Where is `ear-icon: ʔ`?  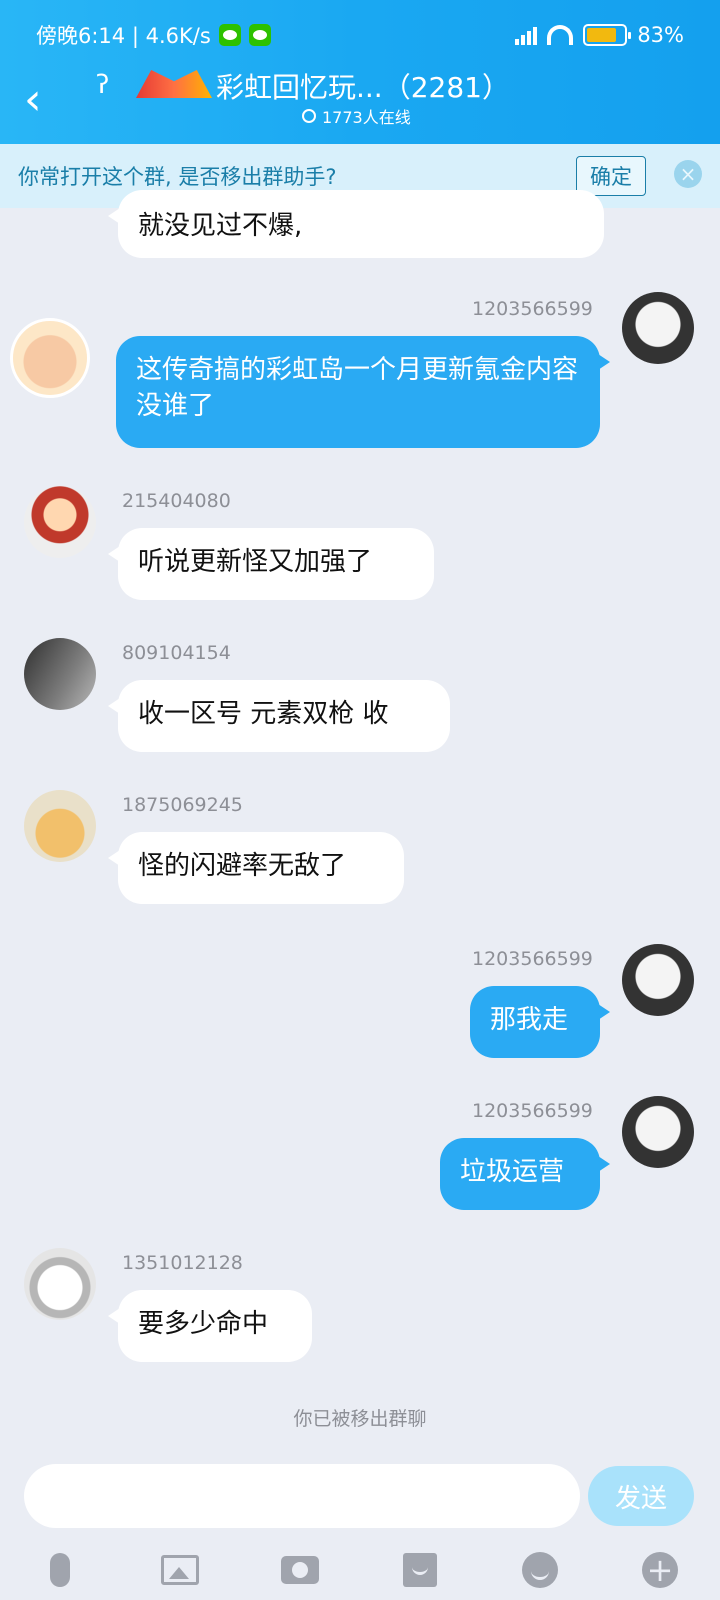 ear-icon: ʔ is located at coordinates (102, 85).